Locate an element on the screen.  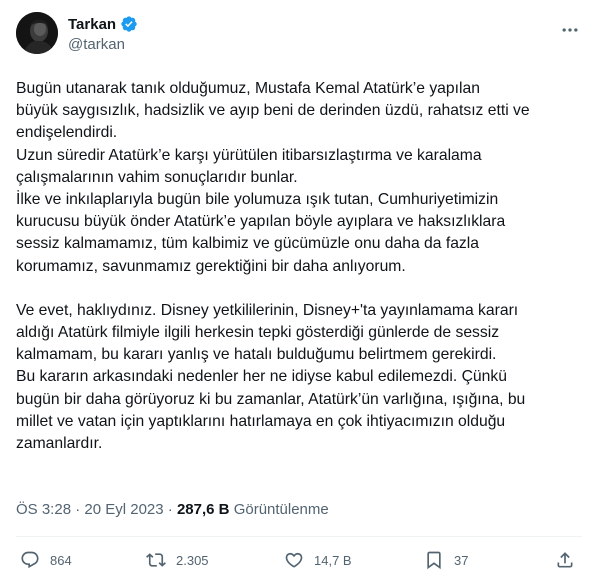
bookmark-icon is located at coordinates (434, 560).